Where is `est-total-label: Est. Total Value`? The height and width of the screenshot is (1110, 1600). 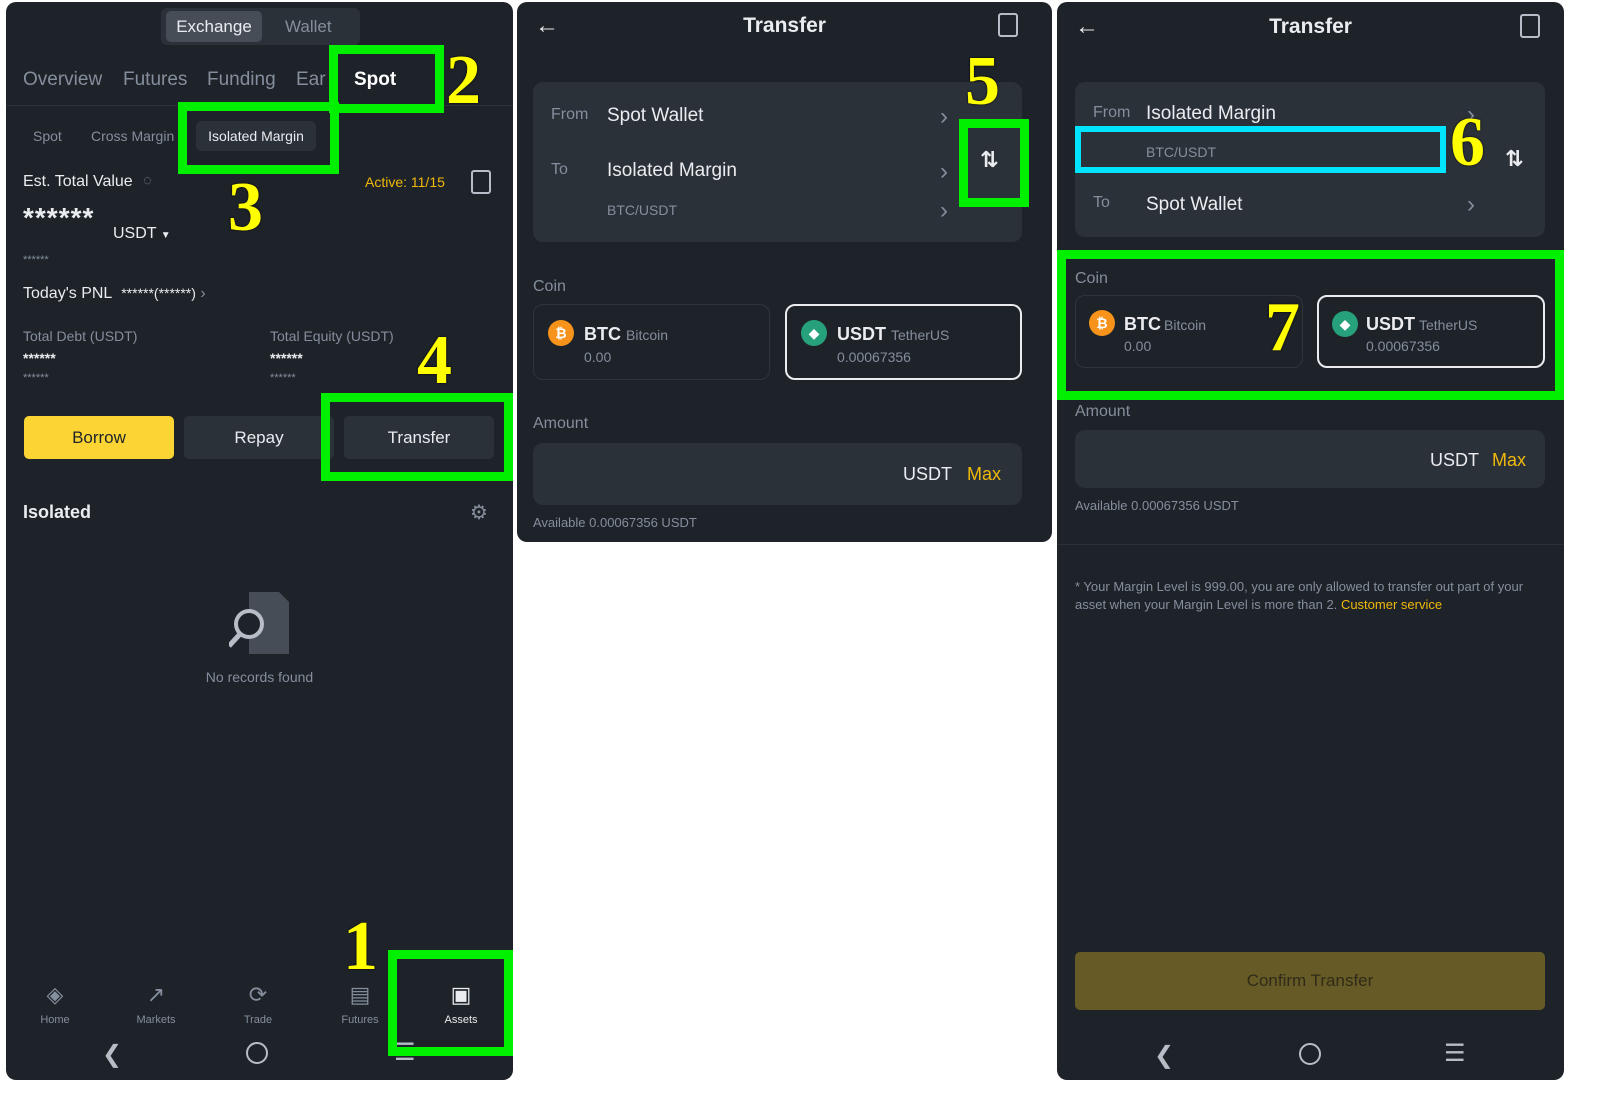 est-total-label: Est. Total Value is located at coordinates (78, 181).